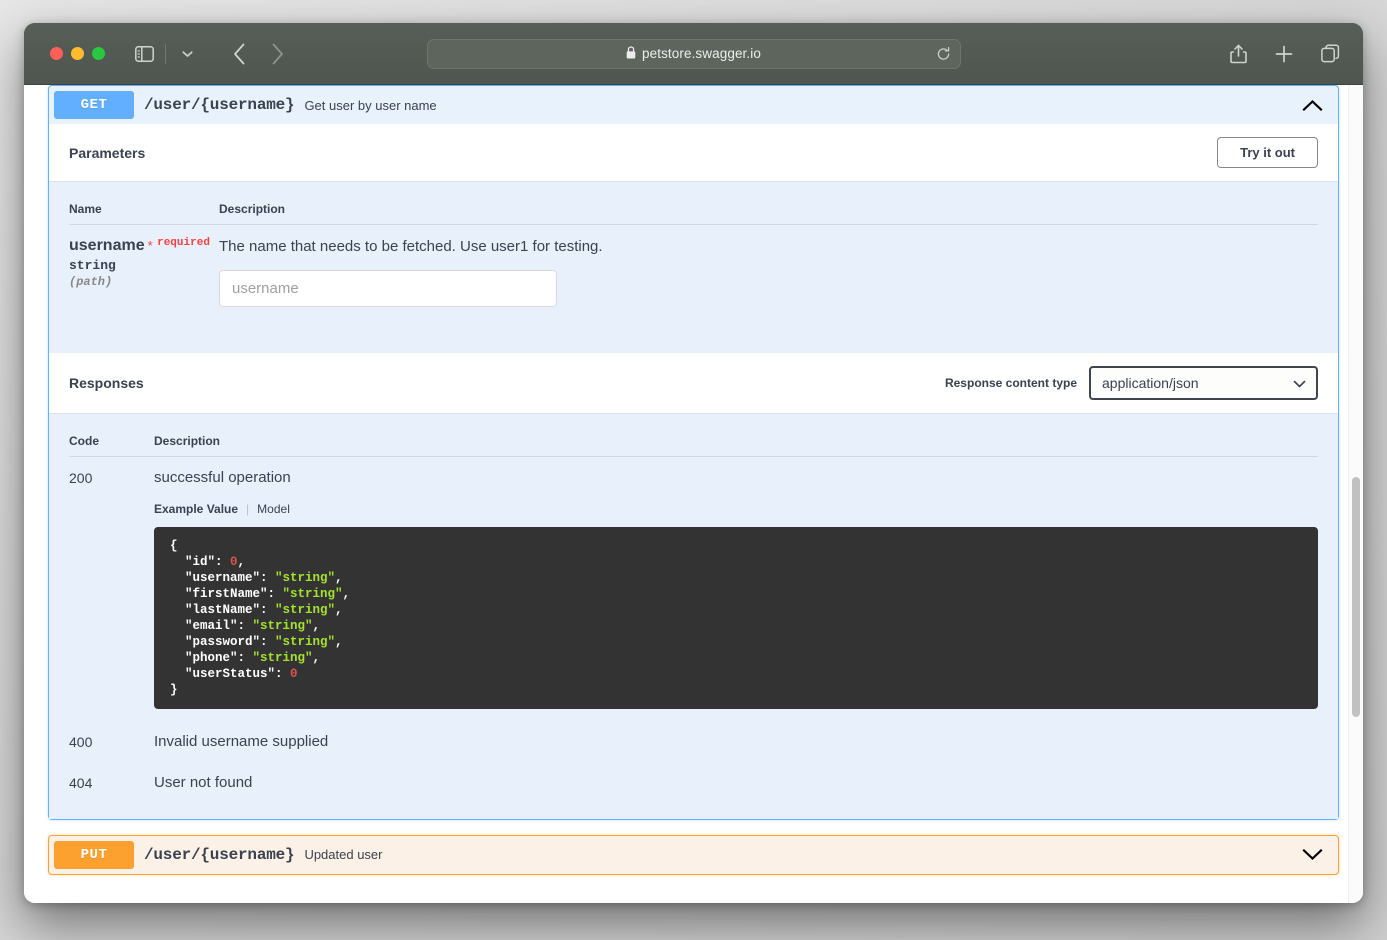 The height and width of the screenshot is (940, 1387). What do you see at coordinates (183, 243) in the screenshot?
I see `required-label: required` at bounding box center [183, 243].